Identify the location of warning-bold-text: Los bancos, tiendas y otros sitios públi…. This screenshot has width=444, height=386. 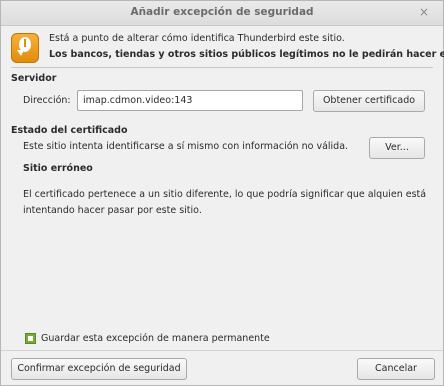
(246, 54).